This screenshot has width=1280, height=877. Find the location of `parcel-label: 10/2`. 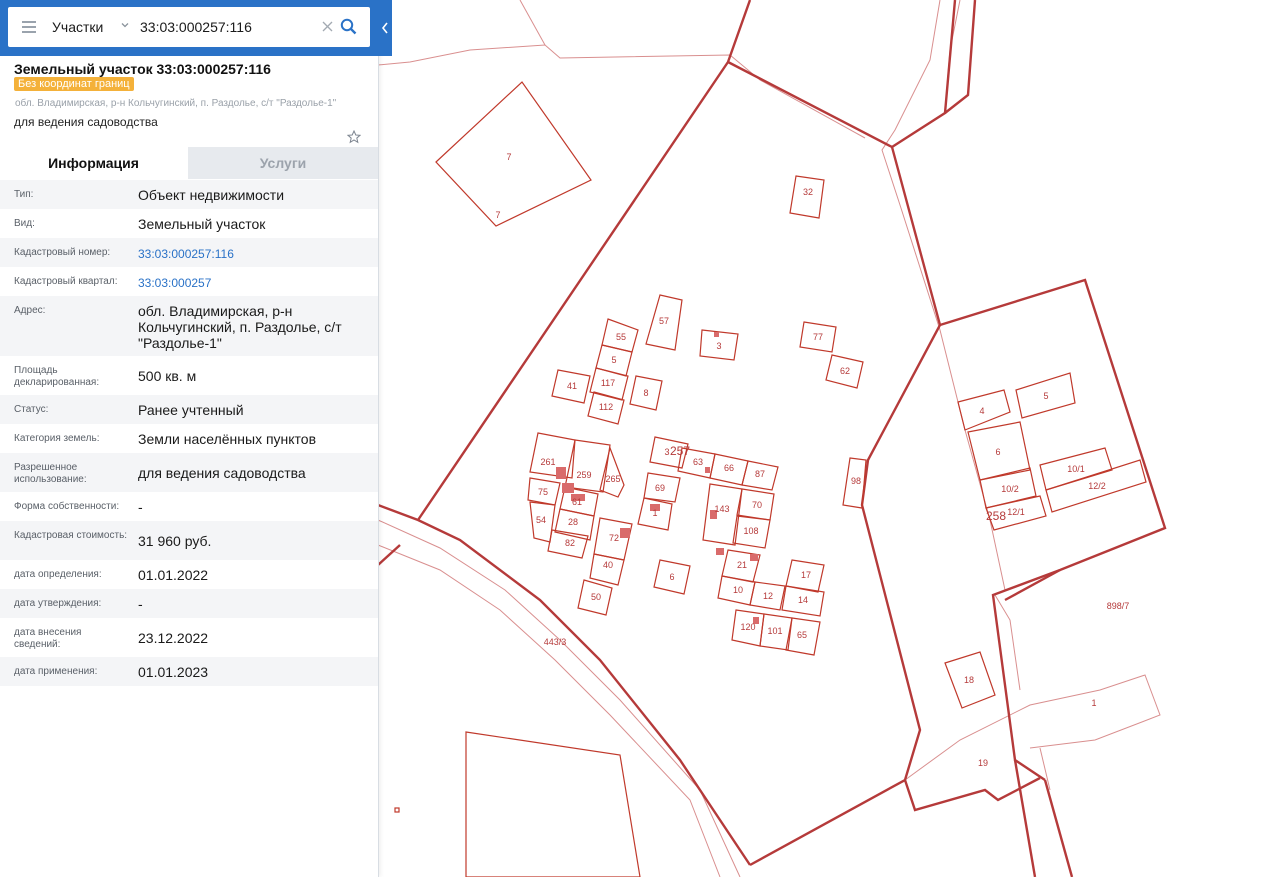

parcel-label: 10/2 is located at coordinates (1010, 489).